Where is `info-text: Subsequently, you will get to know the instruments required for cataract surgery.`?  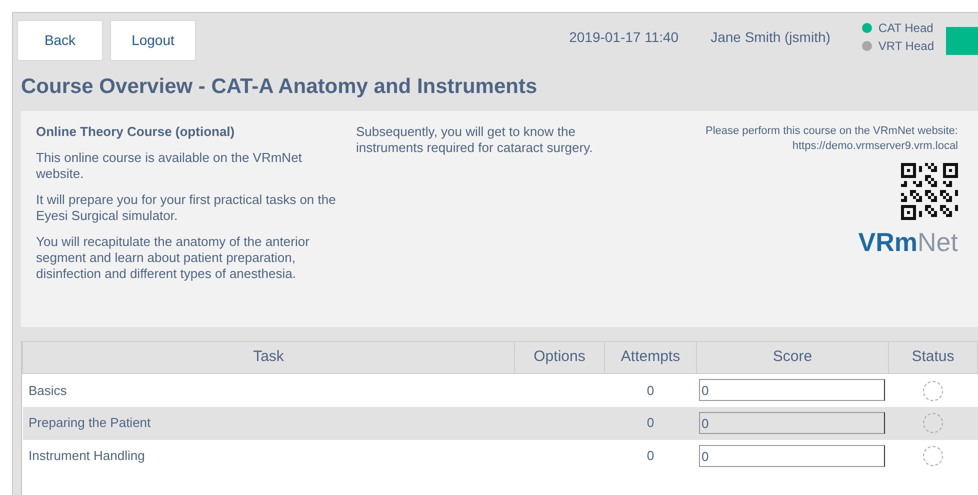 info-text: Subsequently, you will get to know the instruments required for cataract surgery. is located at coordinates (475, 140).